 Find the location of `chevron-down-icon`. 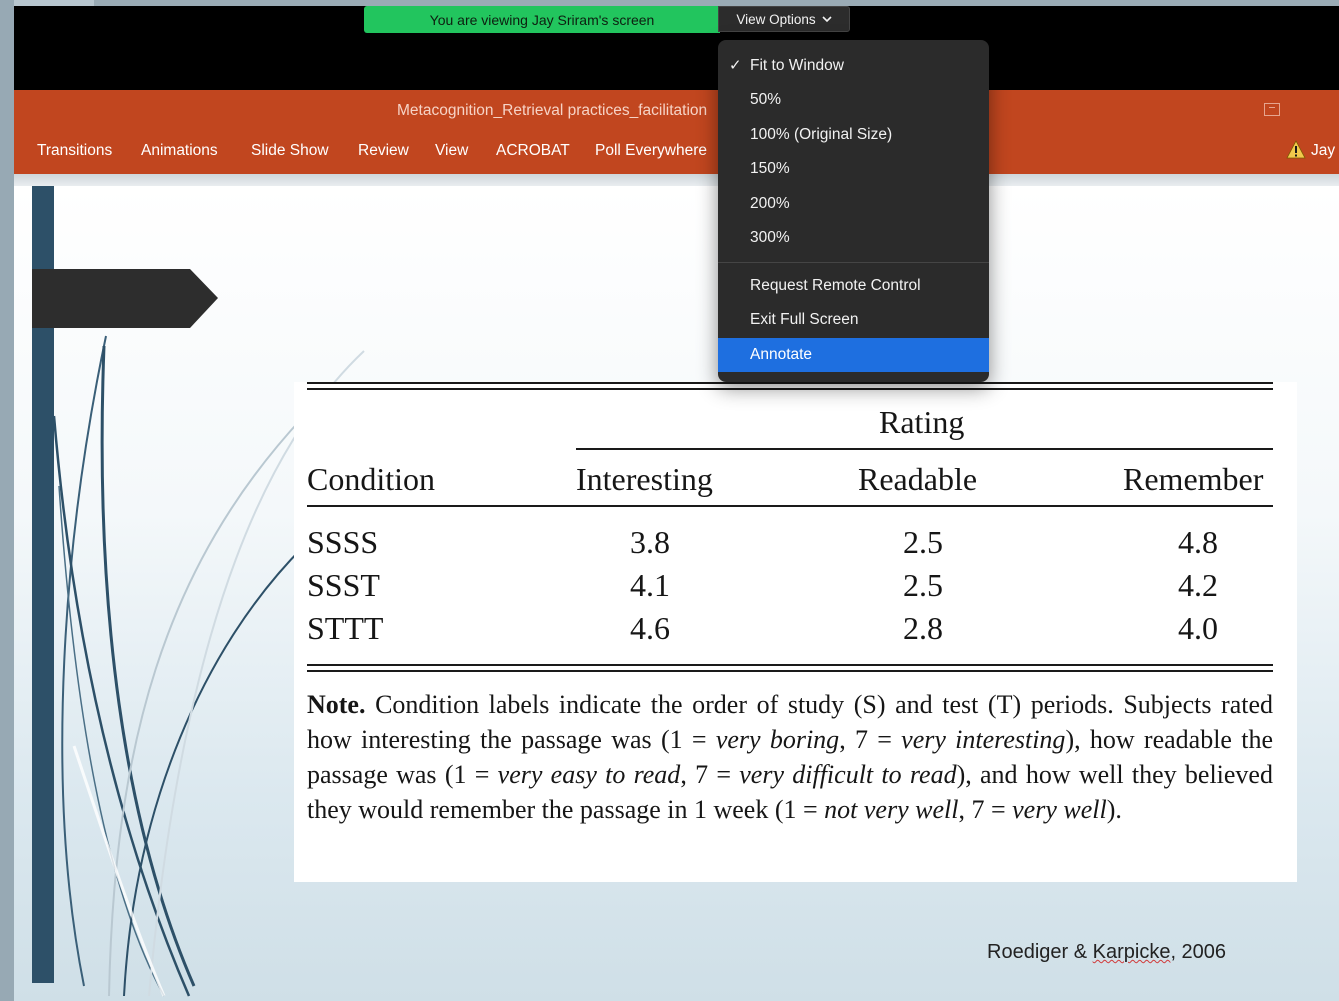

chevron-down-icon is located at coordinates (827, 19).